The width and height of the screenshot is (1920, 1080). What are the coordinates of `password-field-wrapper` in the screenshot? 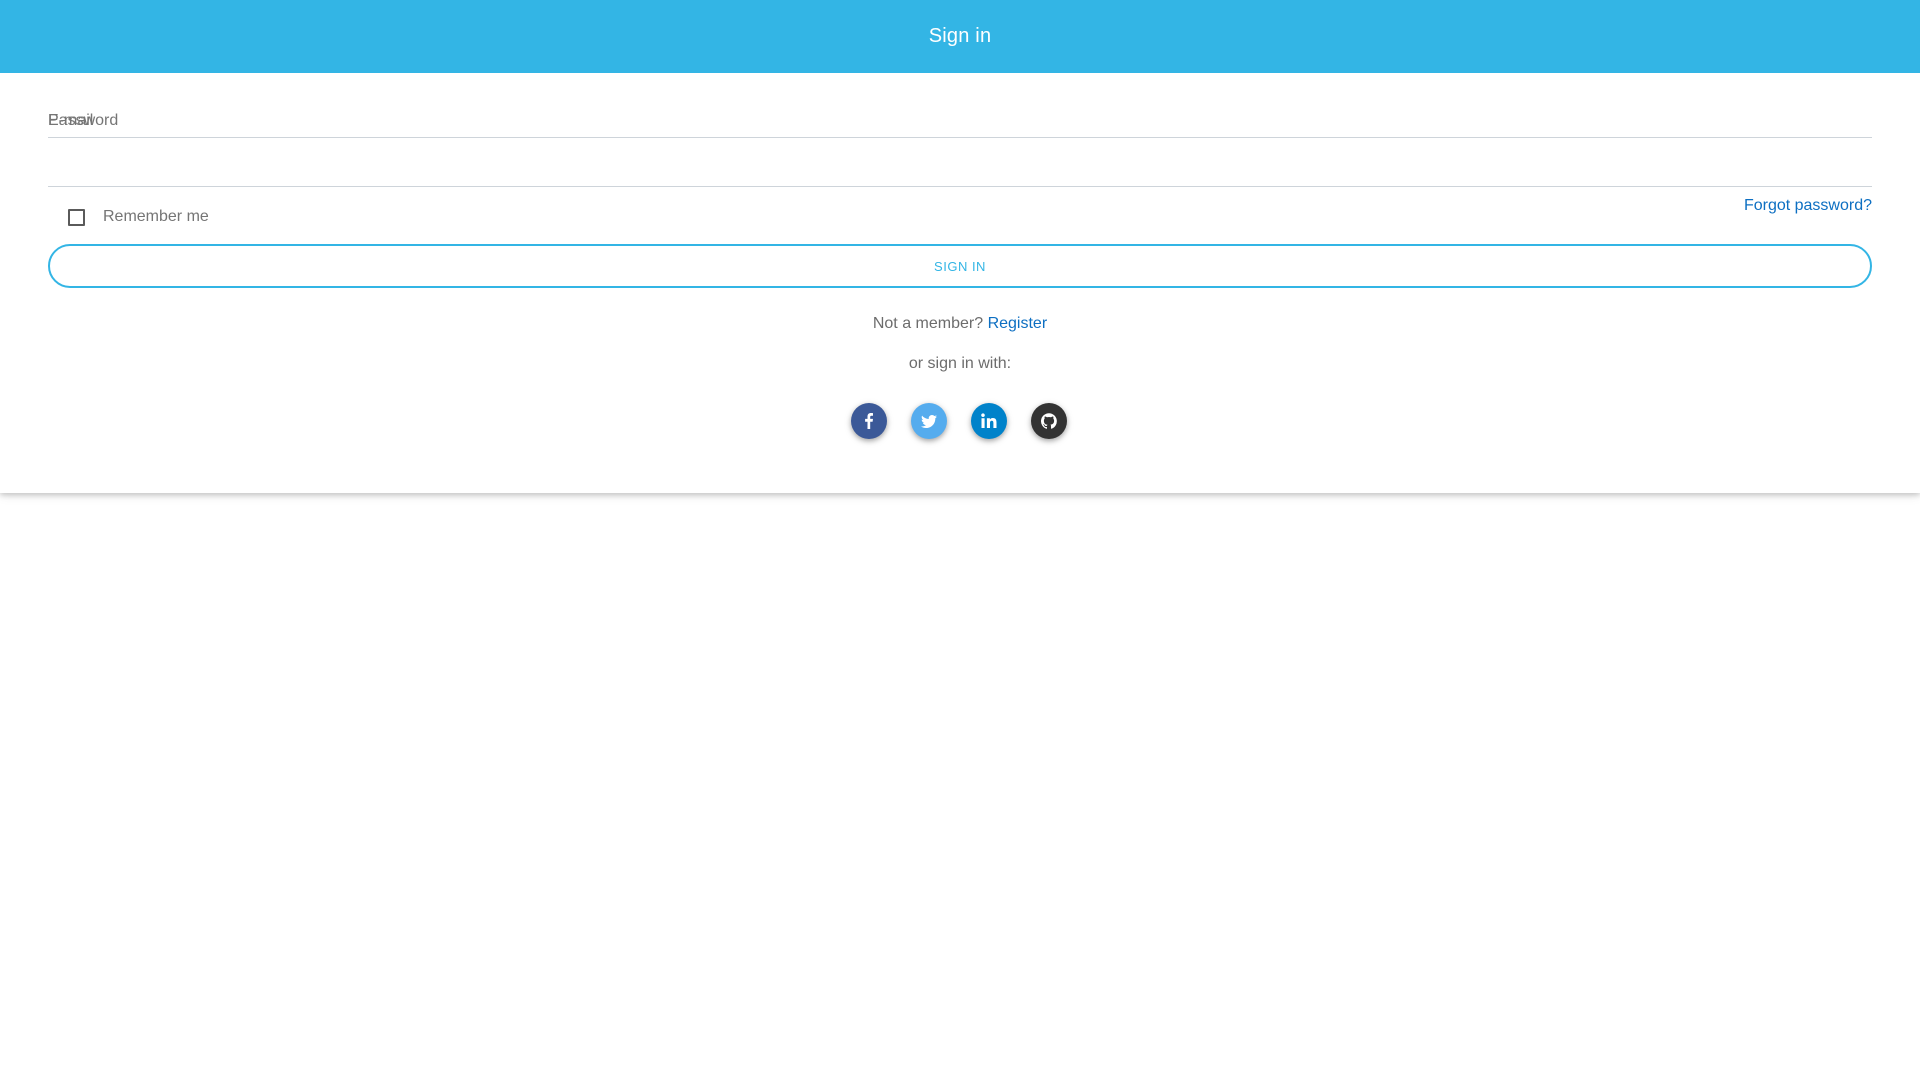 It's located at (960, 167).